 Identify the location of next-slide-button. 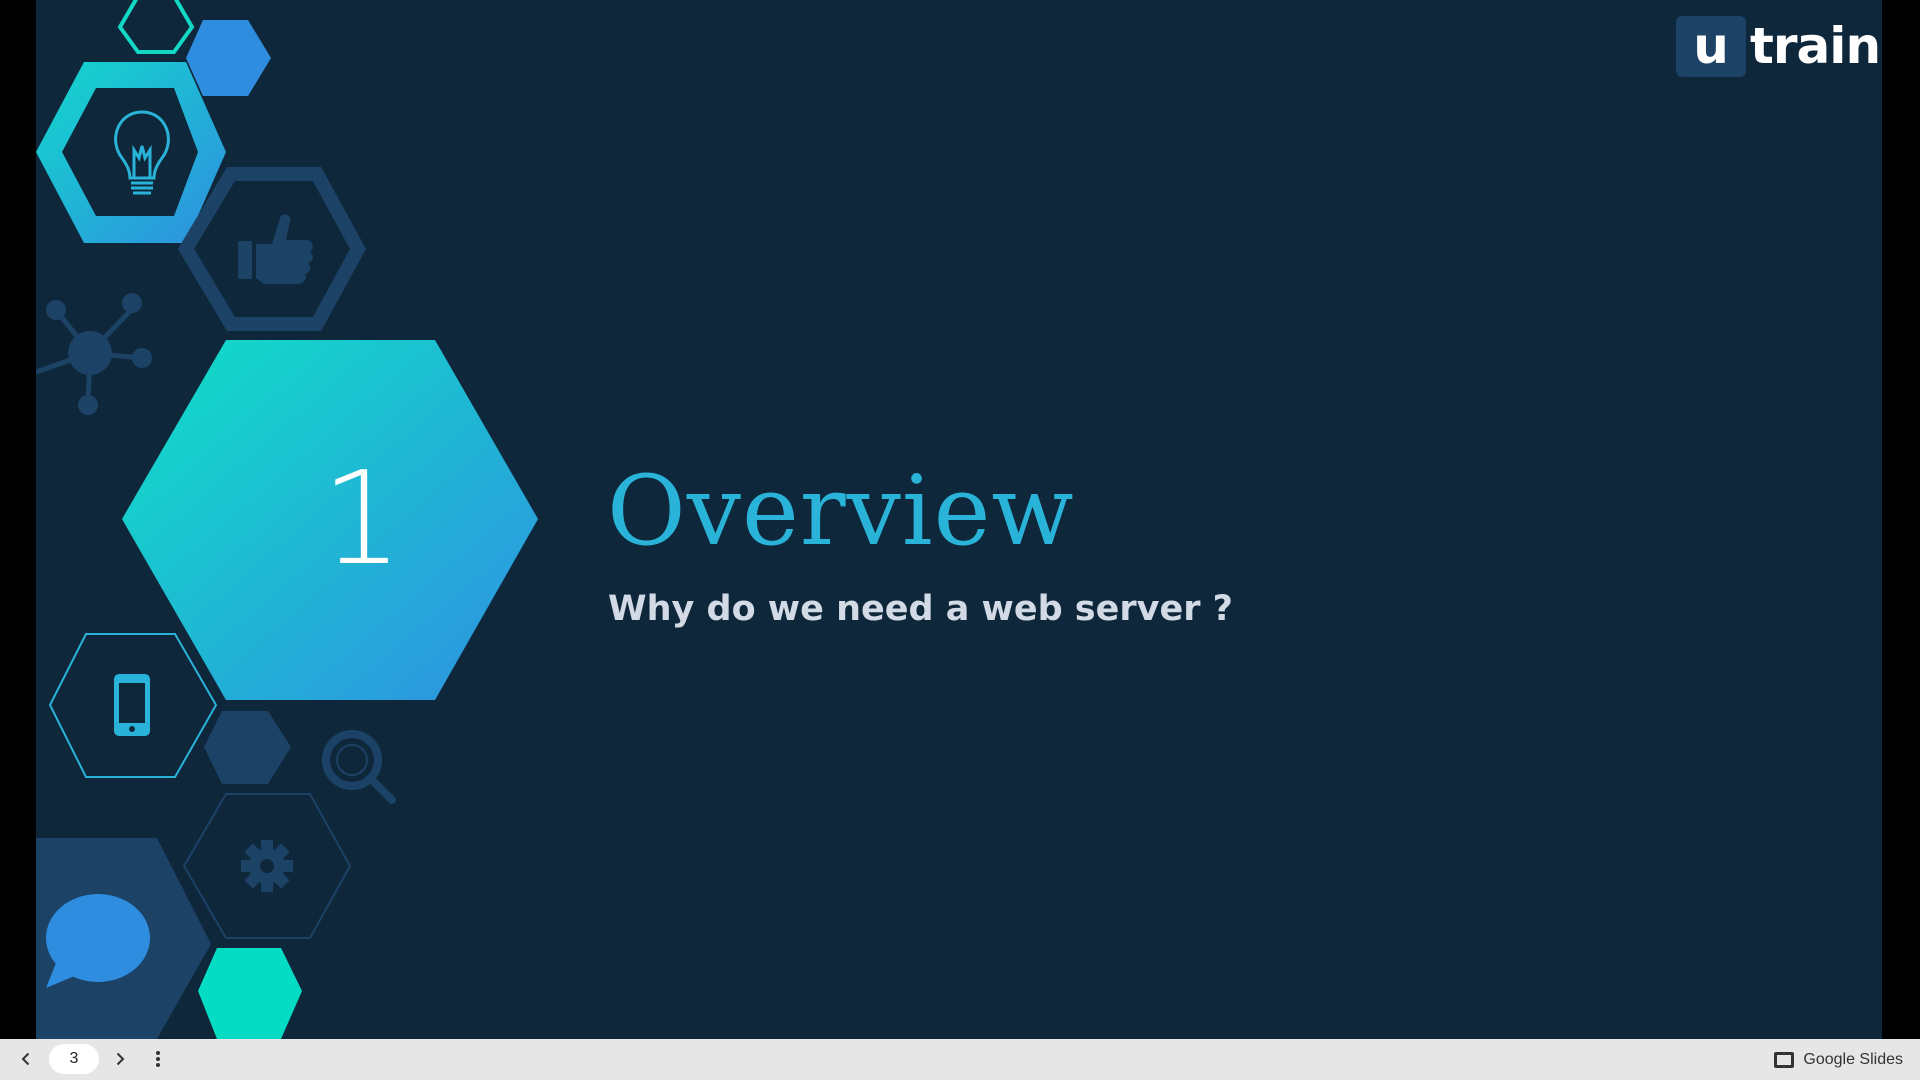
(120, 1059).